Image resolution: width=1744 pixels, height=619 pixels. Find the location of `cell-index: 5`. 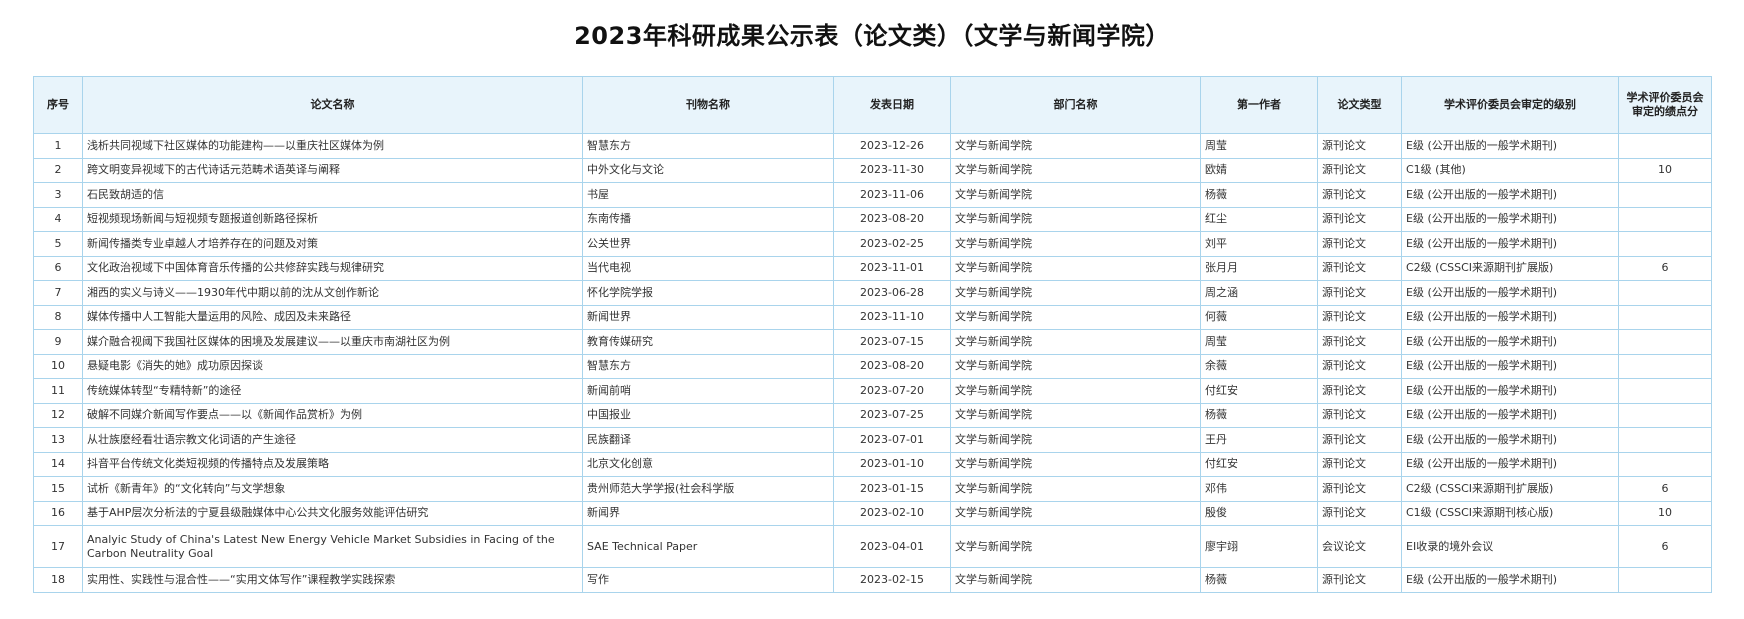

cell-index: 5 is located at coordinates (58, 244).